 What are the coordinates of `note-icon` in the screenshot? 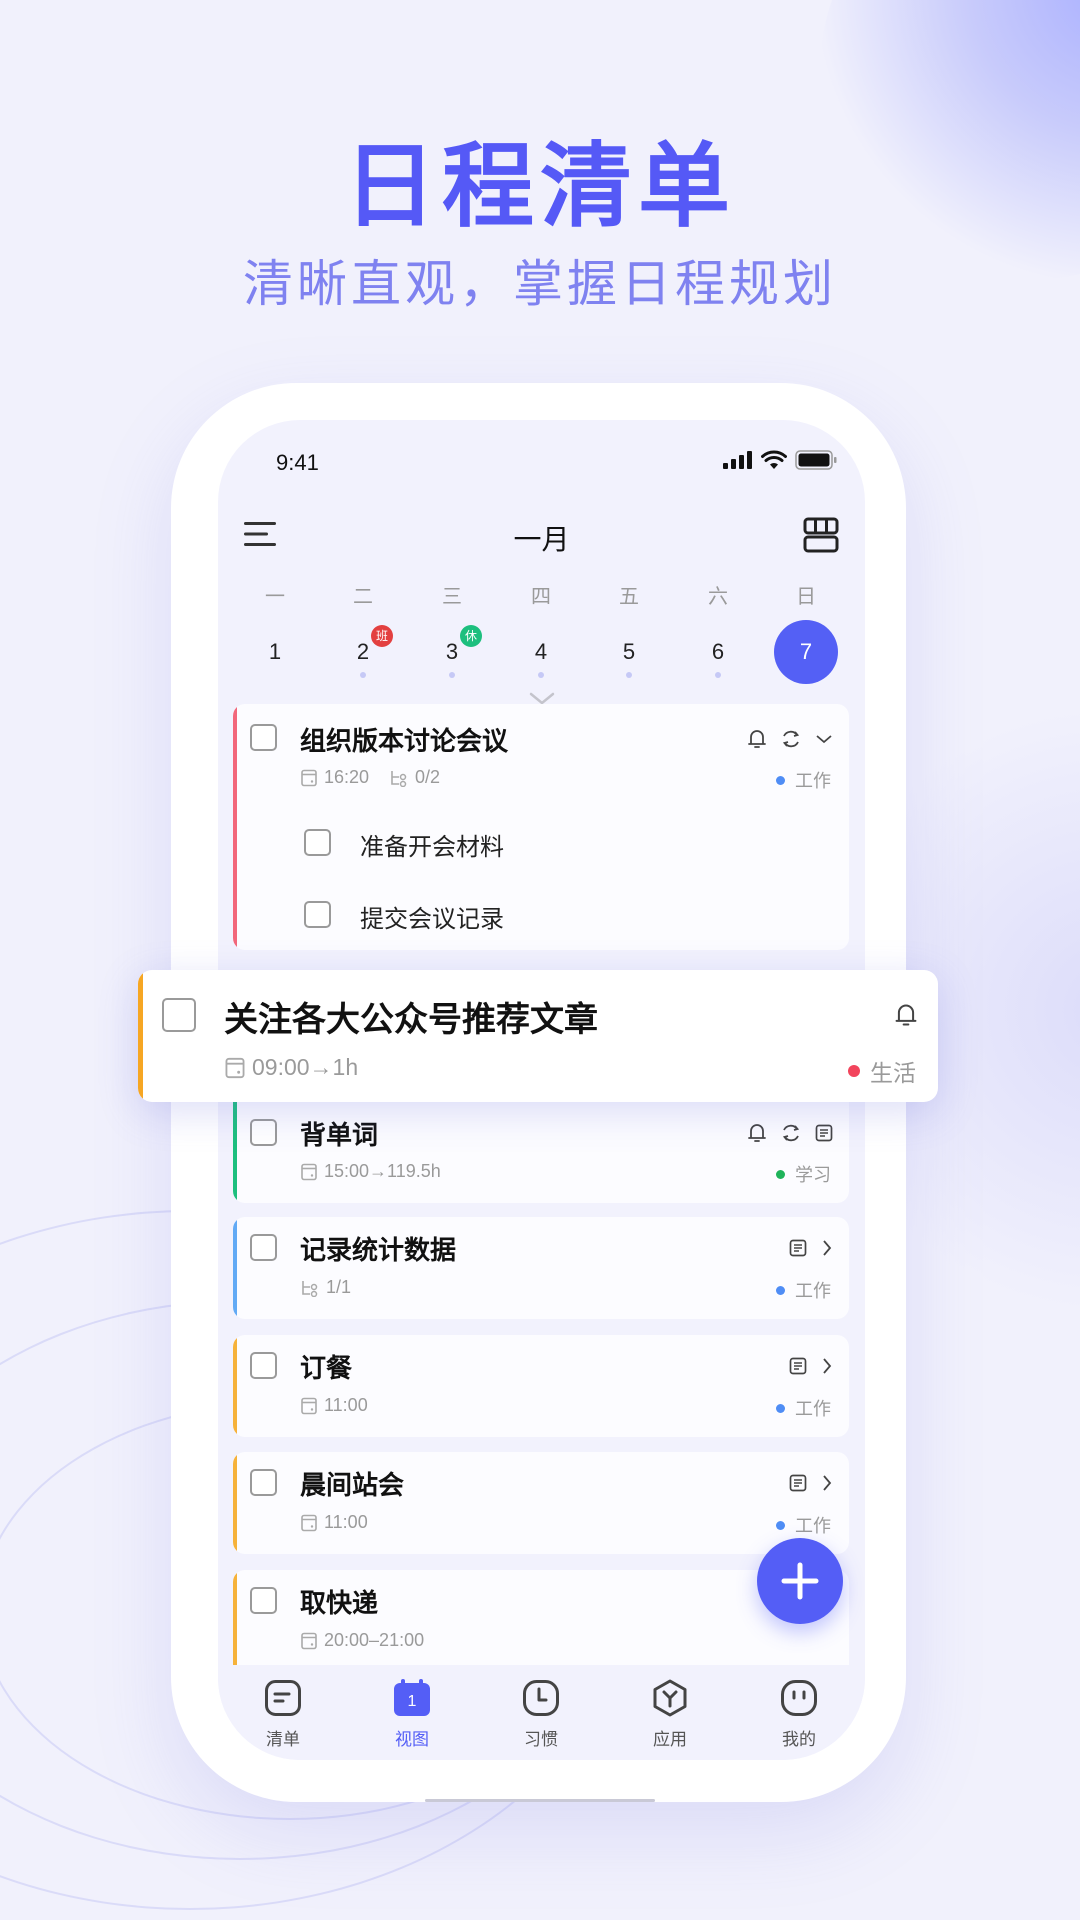 It's located at (798, 1248).